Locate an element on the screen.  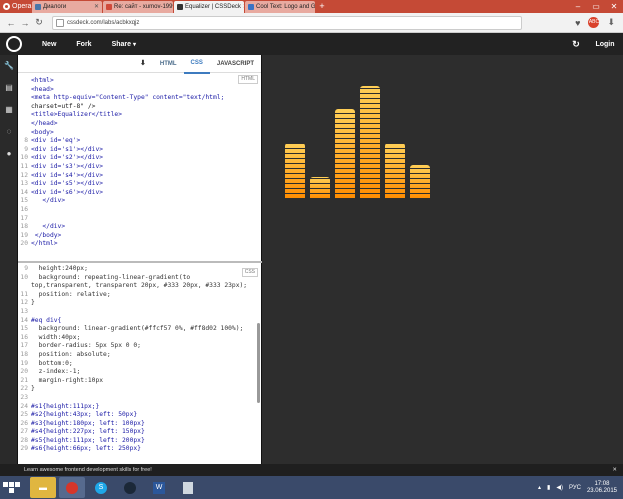
new-button: New is located at coordinates (49, 44).